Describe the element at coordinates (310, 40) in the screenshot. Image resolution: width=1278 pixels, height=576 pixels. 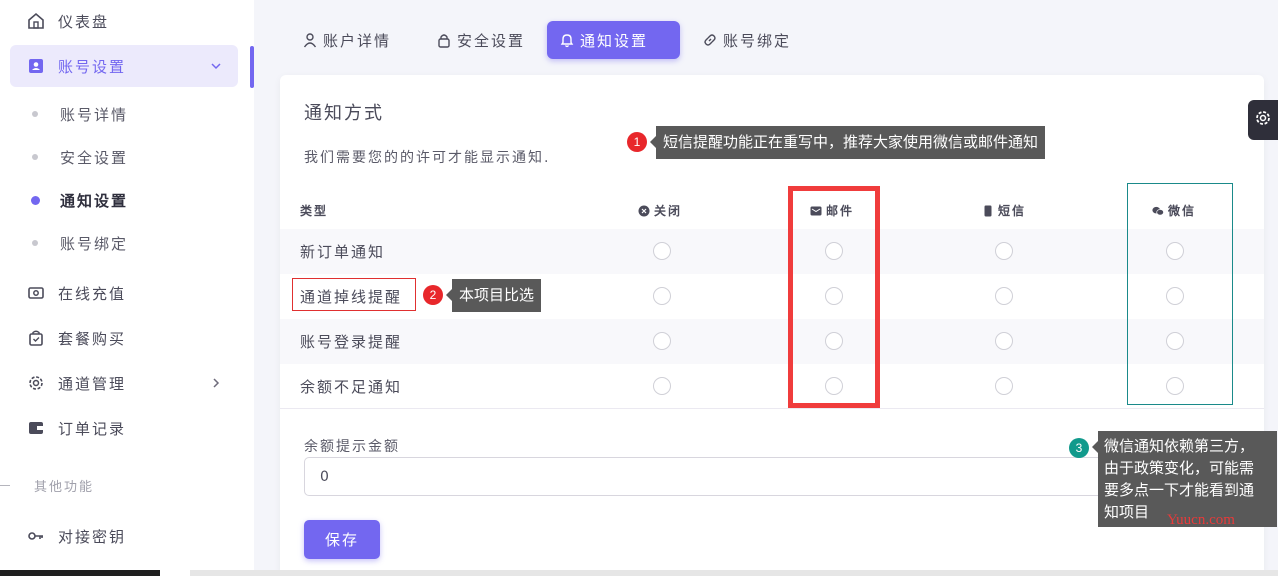
I see `user-icon` at that location.